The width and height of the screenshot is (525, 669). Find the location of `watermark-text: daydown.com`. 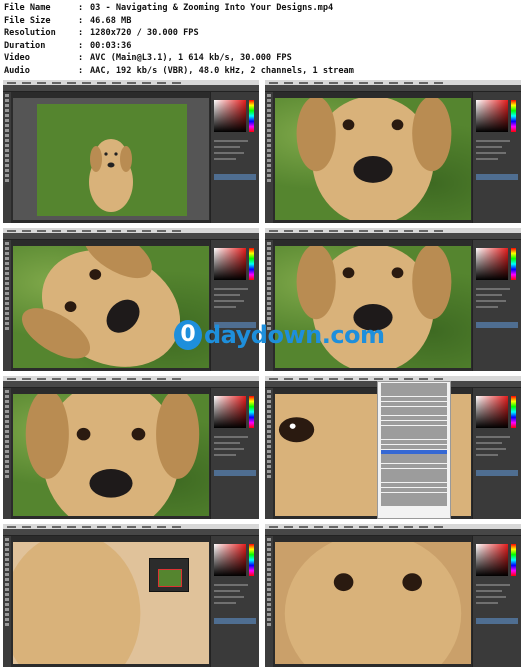

watermark-text: daydown.com is located at coordinates (294, 335).